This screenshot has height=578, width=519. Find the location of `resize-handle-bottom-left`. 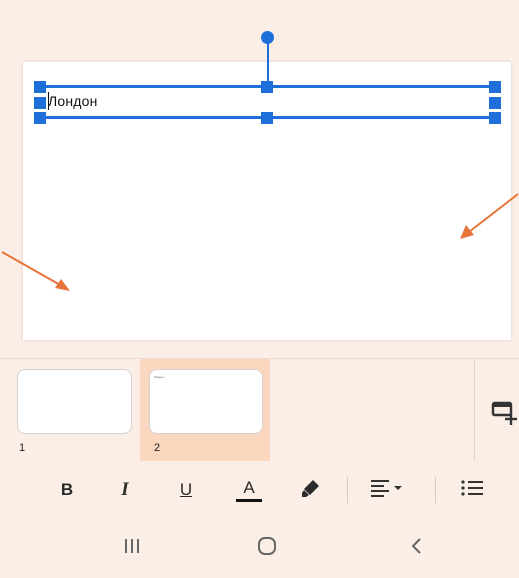

resize-handle-bottom-left is located at coordinates (40, 118).